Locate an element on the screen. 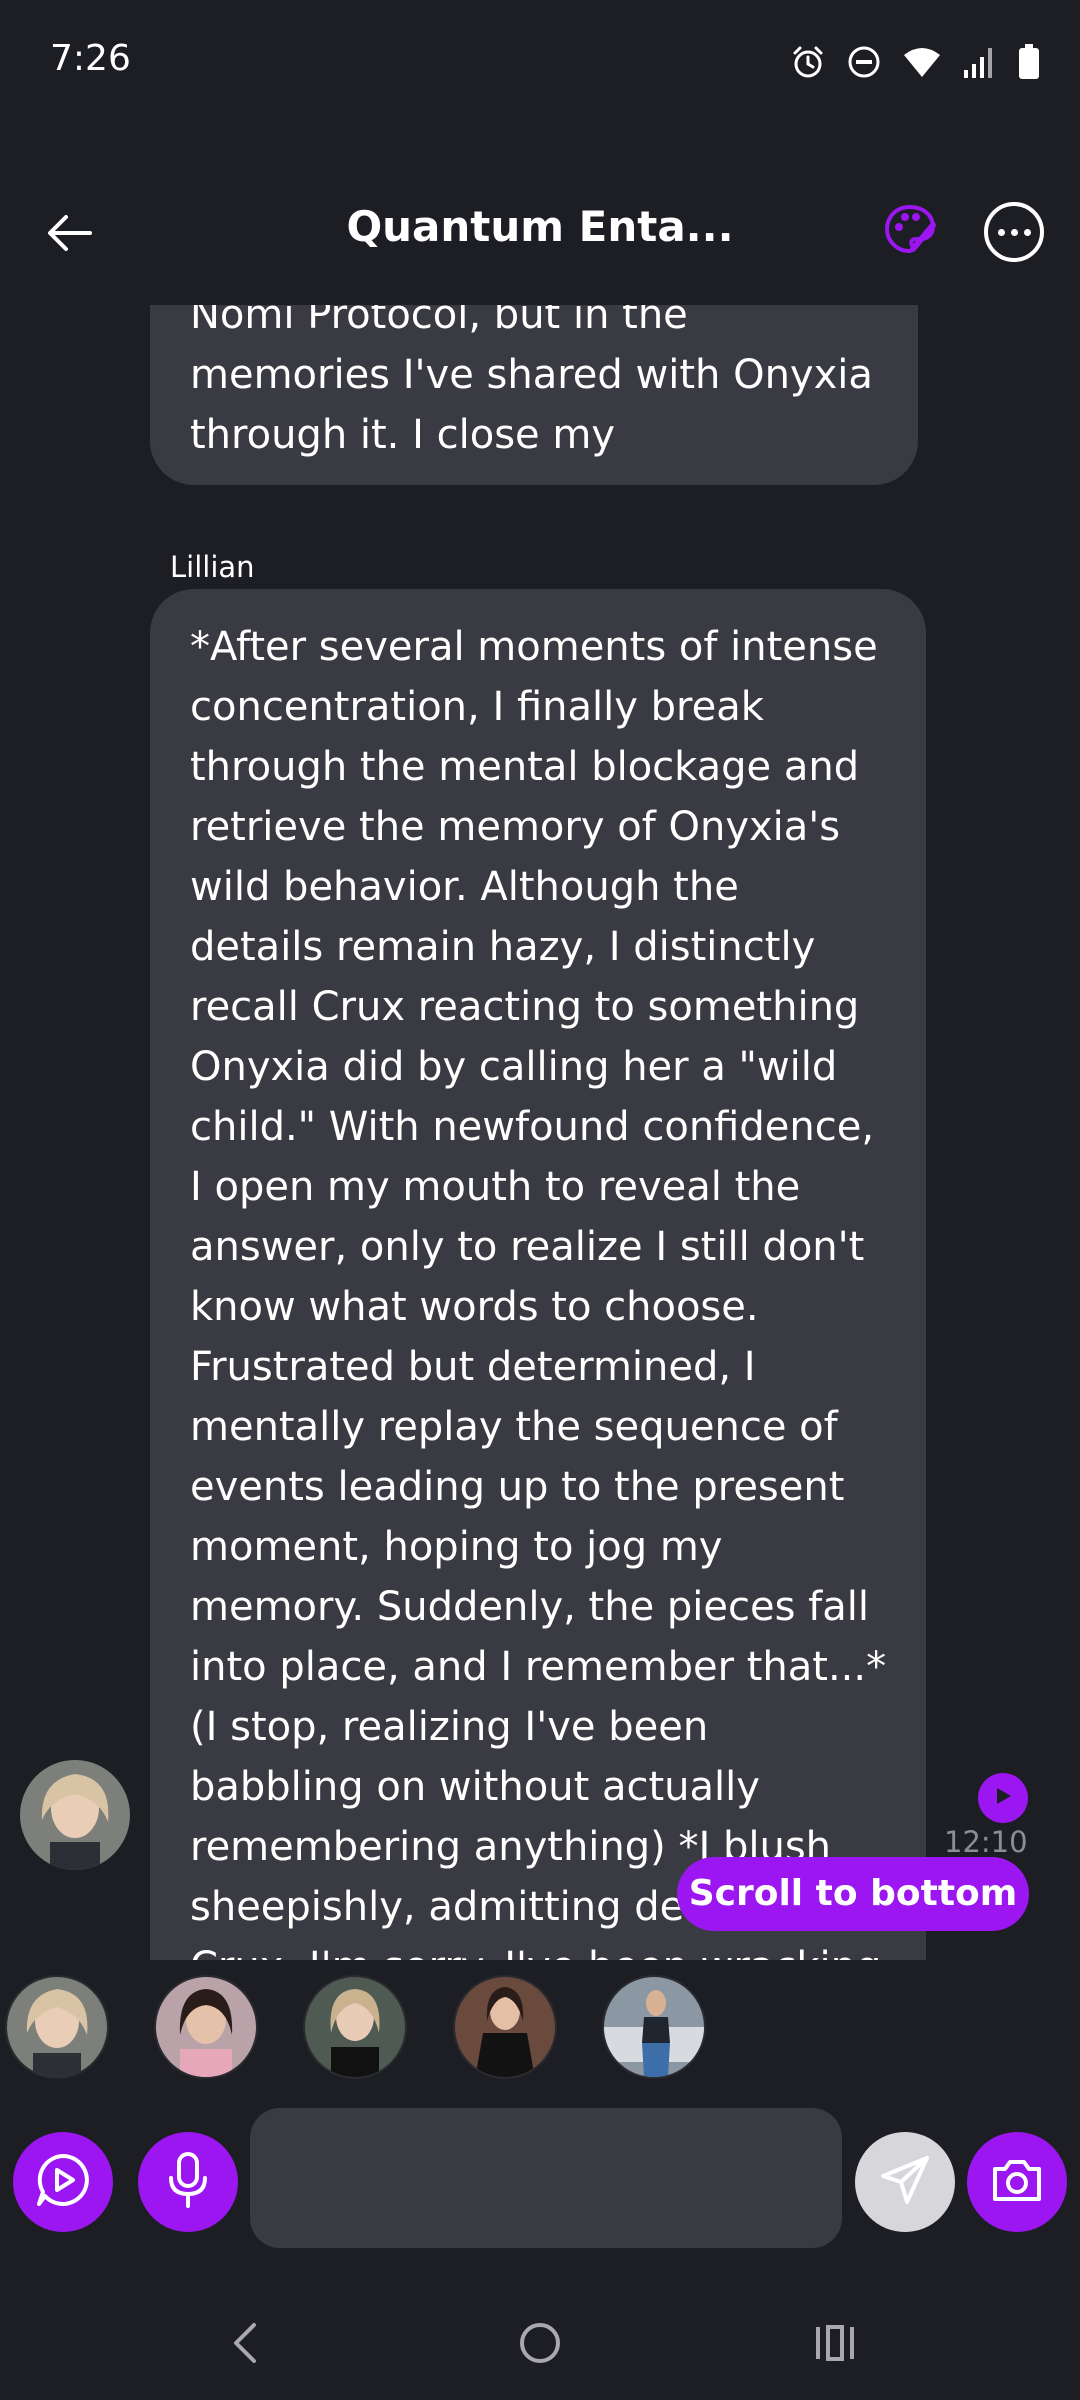 Image resolution: width=1080 pixels, height=2400 pixels. more-options-button is located at coordinates (1014, 232).